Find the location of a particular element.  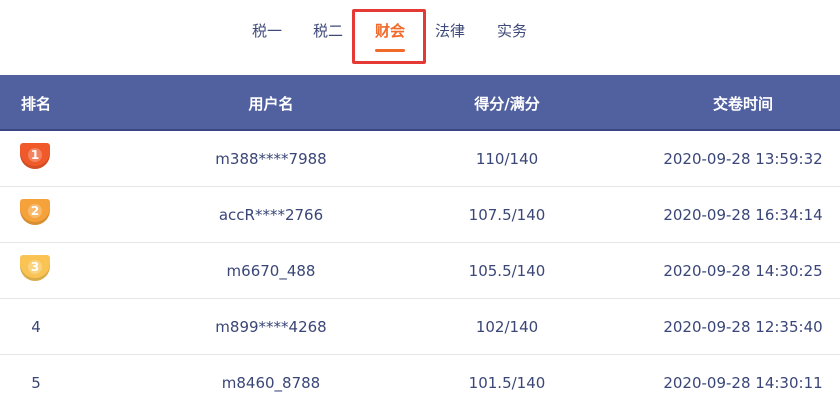

header-submit-time: 交卷时间 is located at coordinates (743, 104).